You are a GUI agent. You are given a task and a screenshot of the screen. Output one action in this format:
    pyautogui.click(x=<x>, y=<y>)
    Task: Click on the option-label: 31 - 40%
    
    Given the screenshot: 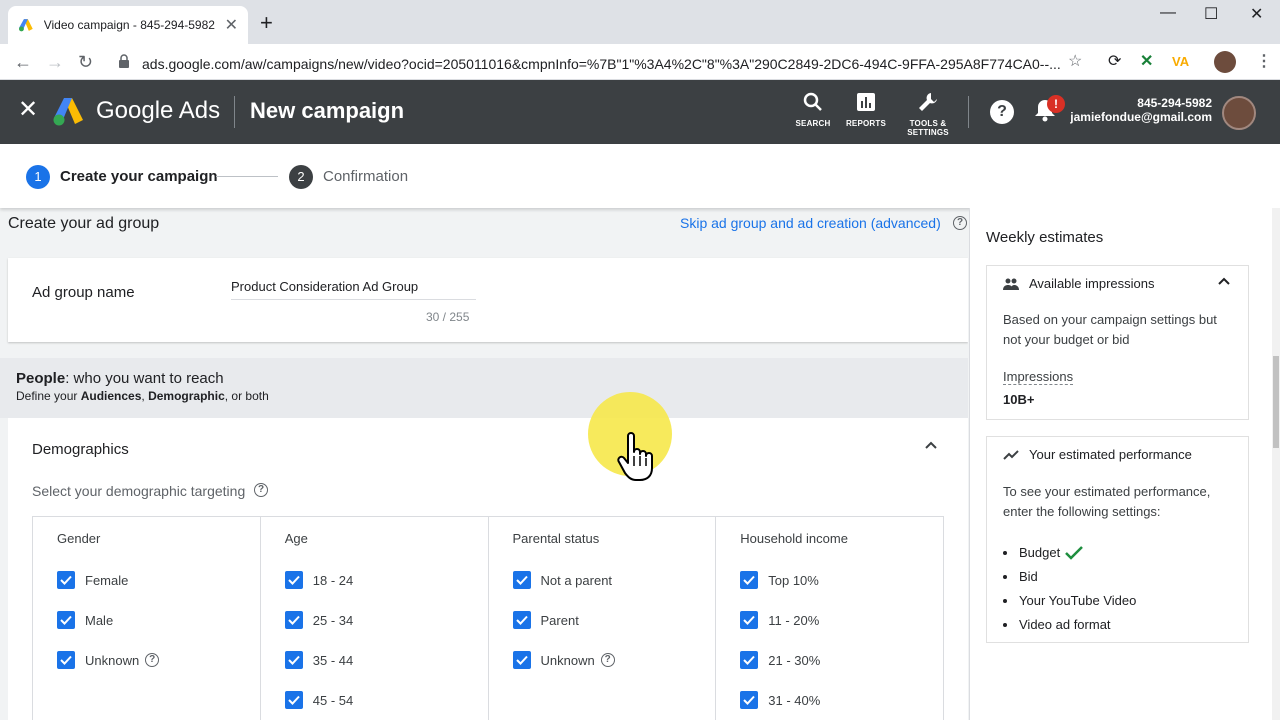 What is the action you would take?
    pyautogui.click(x=794, y=700)
    